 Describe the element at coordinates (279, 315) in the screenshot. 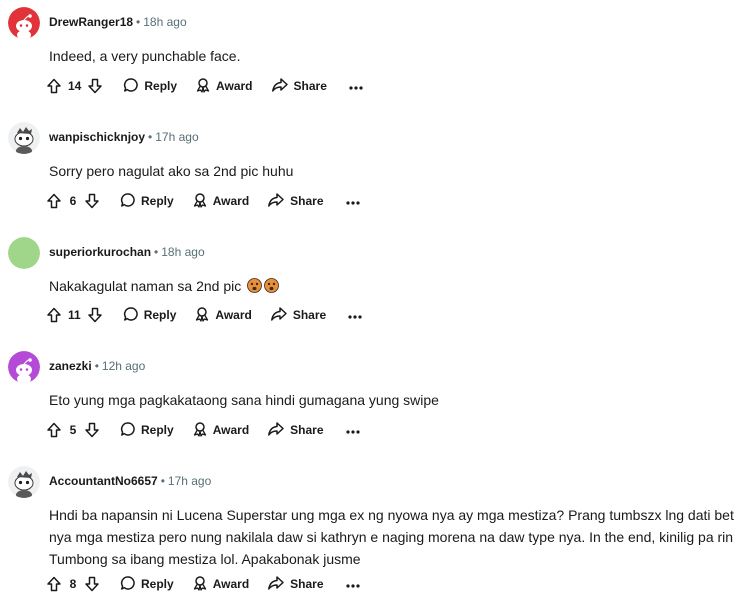

I see `share-arrow-icon` at that location.